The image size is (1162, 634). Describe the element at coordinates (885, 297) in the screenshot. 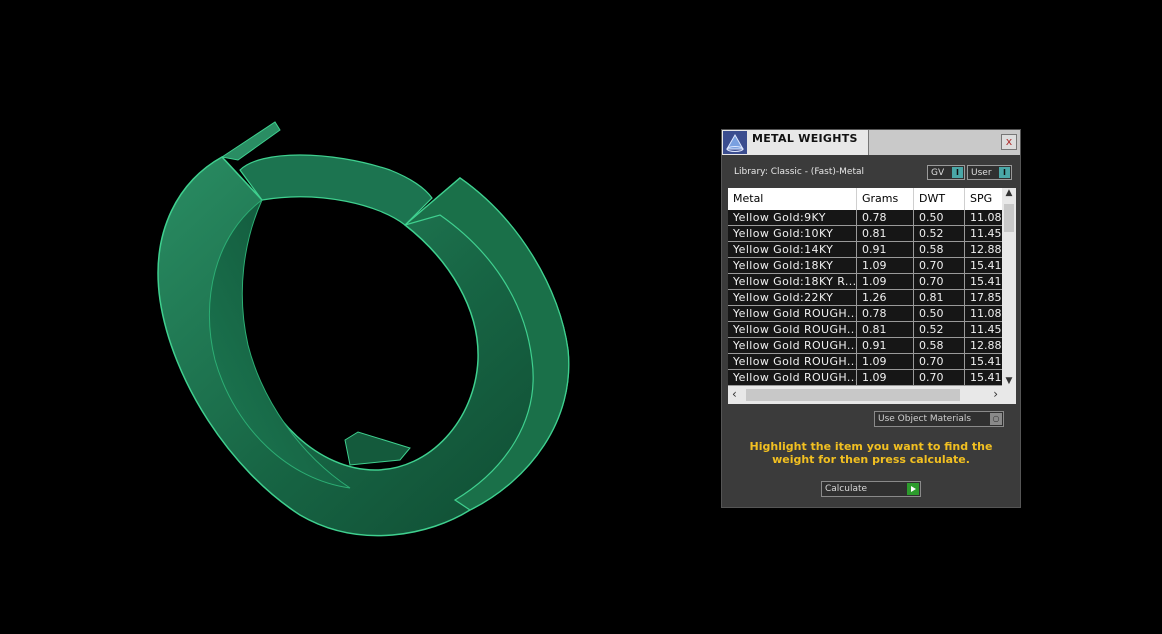

I see `cell-grams: 1.26` at that location.